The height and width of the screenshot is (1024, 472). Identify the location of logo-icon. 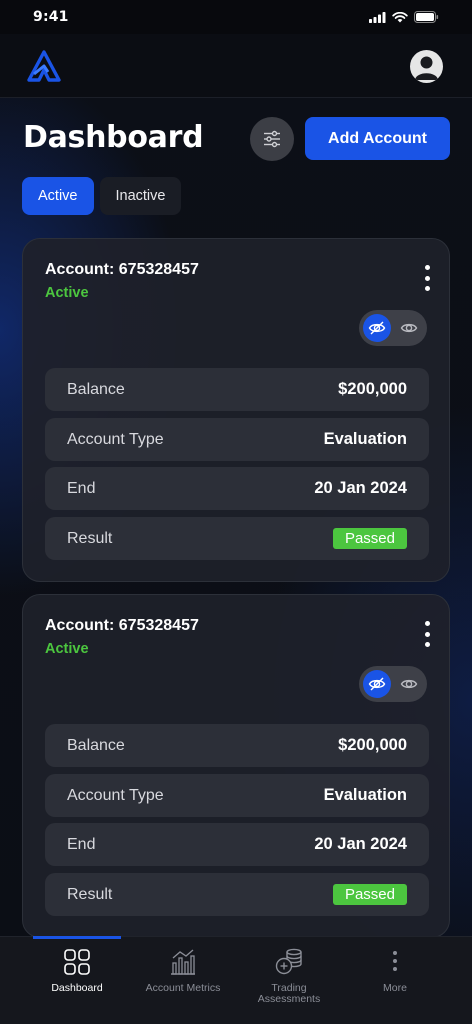
(44, 67).